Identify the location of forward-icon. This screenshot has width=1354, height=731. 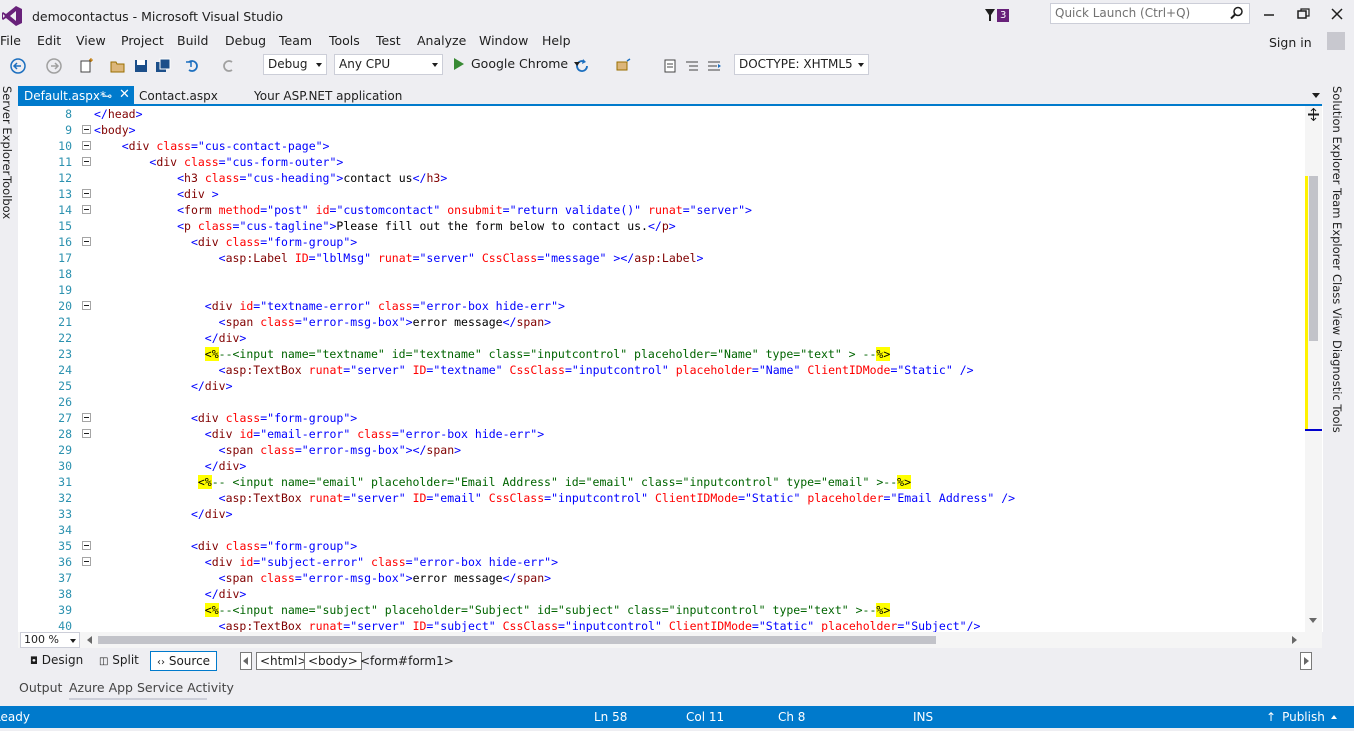
(54, 66).